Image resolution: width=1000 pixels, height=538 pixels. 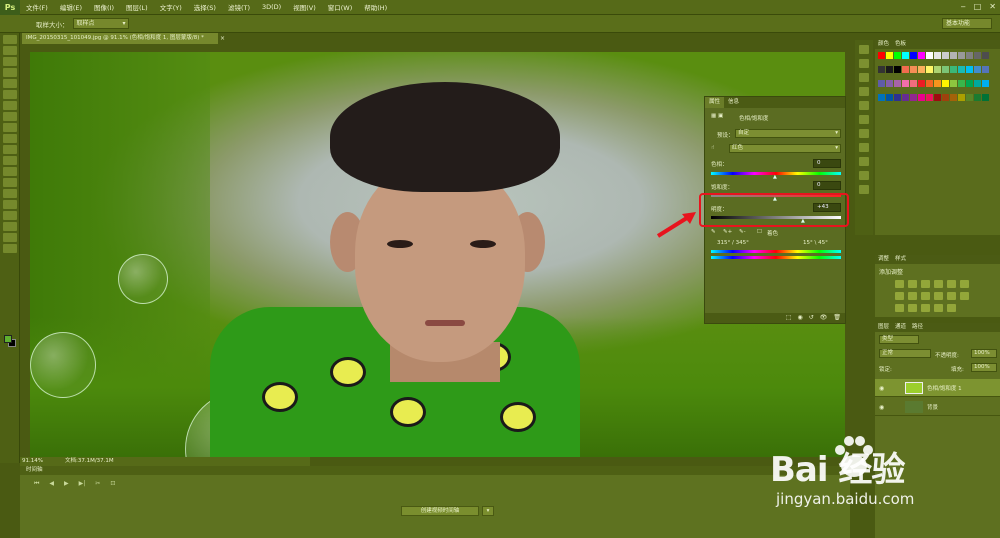 I want to click on menu-filter: 滤镜(T), so click(x=239, y=7).